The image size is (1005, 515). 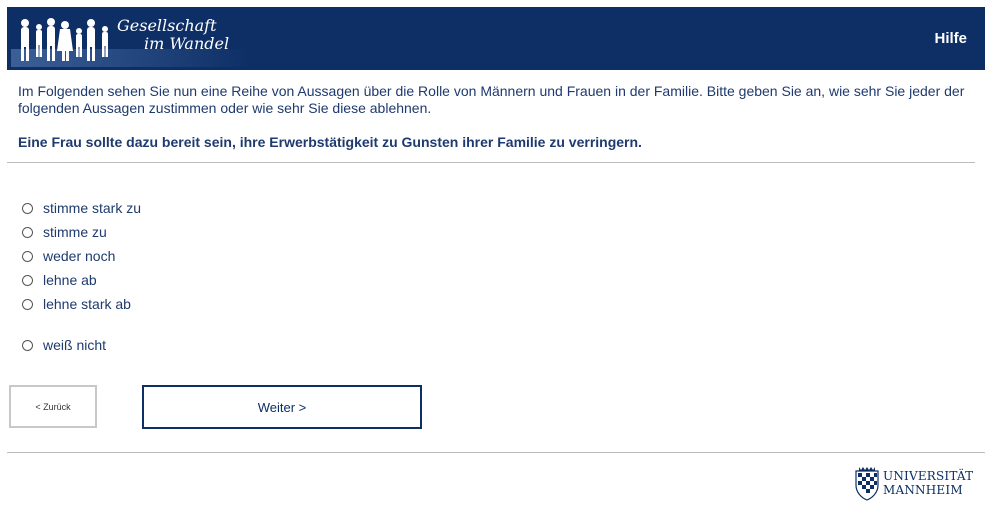 I want to click on option-label: lehne ab, so click(x=70, y=280).